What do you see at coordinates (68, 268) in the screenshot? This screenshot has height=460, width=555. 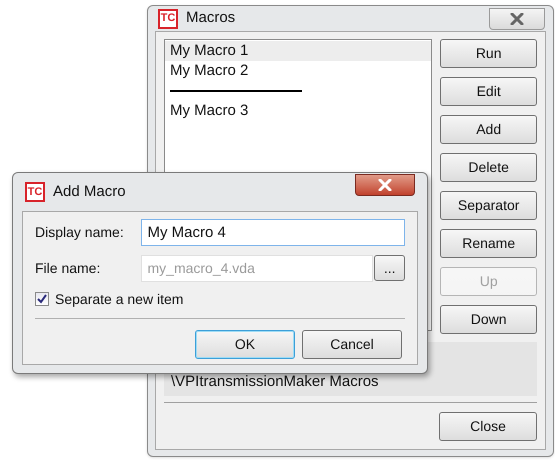 I see `file-name-label: File name:` at bounding box center [68, 268].